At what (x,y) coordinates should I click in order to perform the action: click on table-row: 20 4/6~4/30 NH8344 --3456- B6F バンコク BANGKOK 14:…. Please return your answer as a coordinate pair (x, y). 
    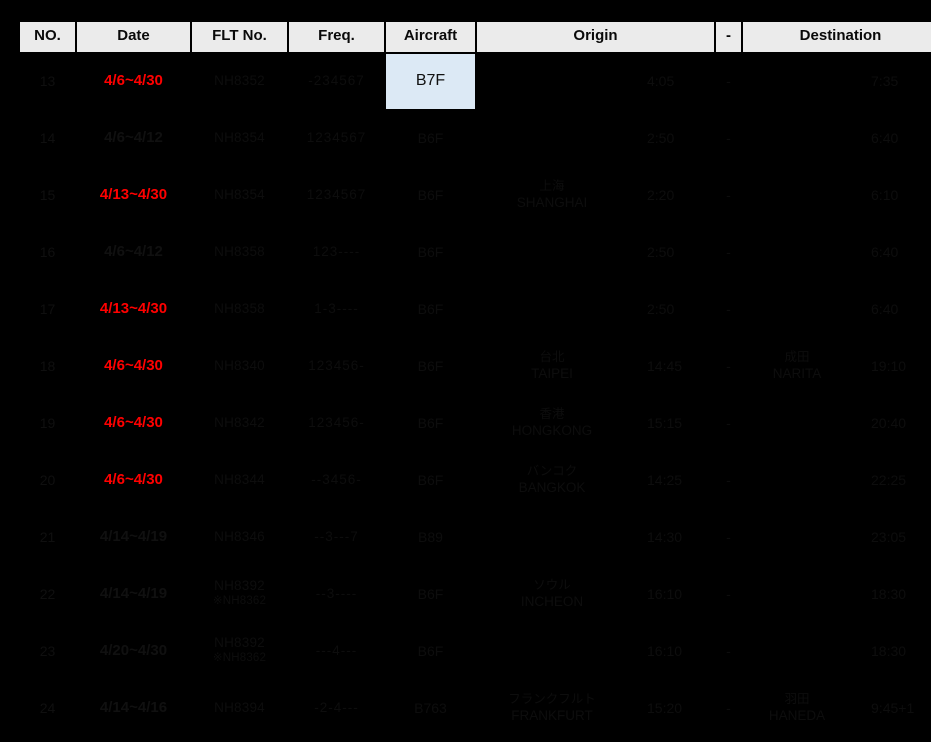
    Looking at the image, I should click on (475, 480).